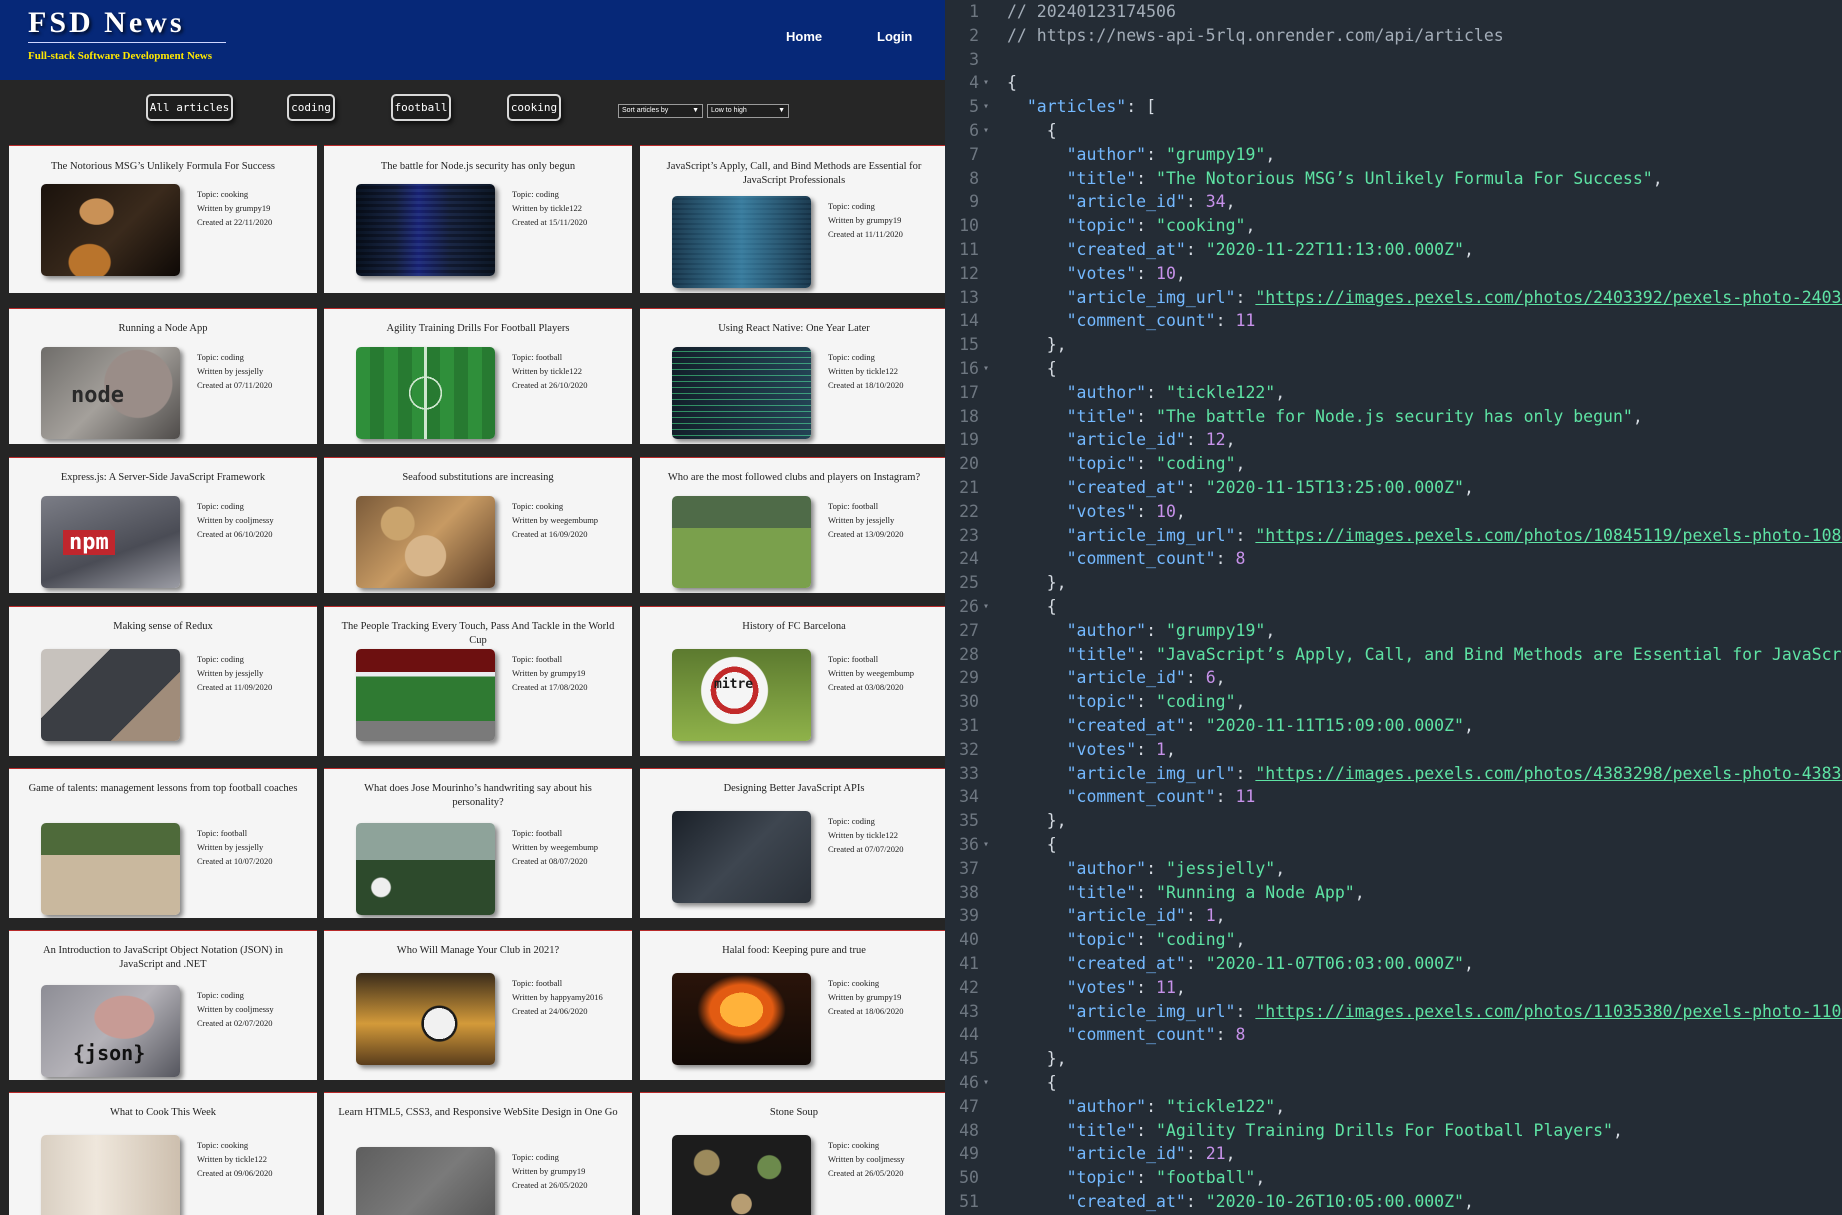 The height and width of the screenshot is (1215, 1842). I want to click on line-number: 51, so click(969, 1201).